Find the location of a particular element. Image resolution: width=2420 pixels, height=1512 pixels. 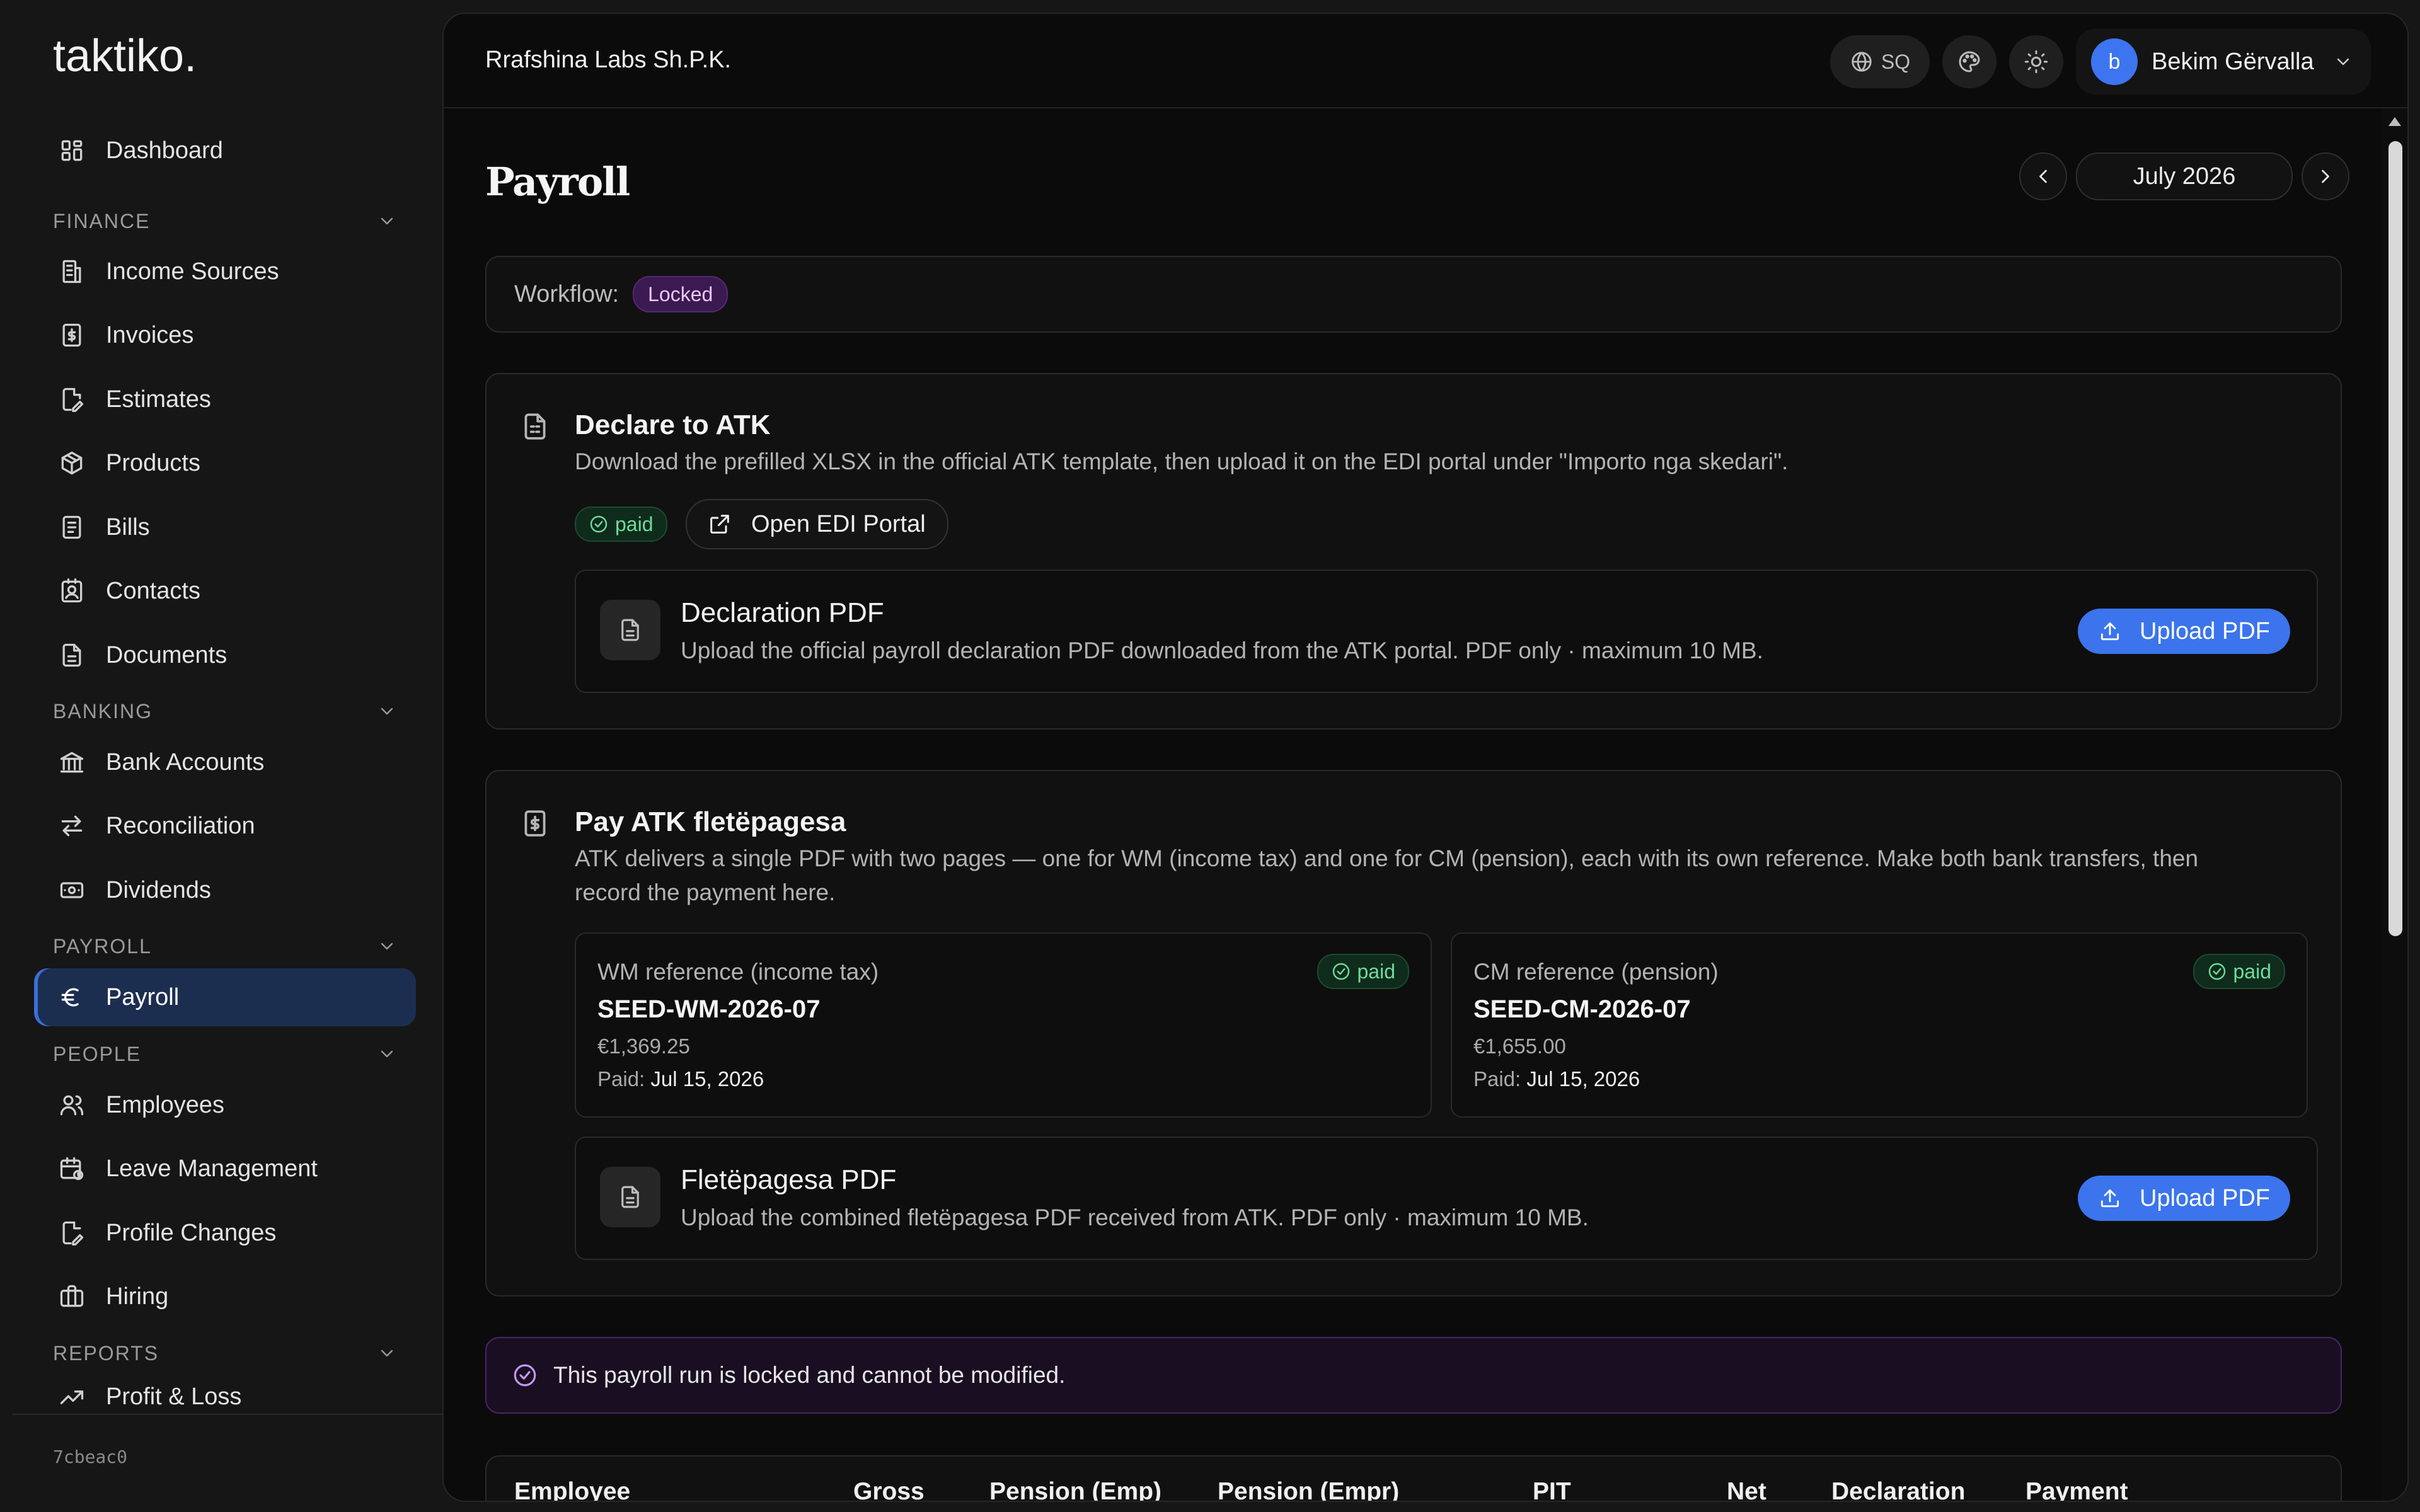

app-logo: taktiko. is located at coordinates (125, 56).